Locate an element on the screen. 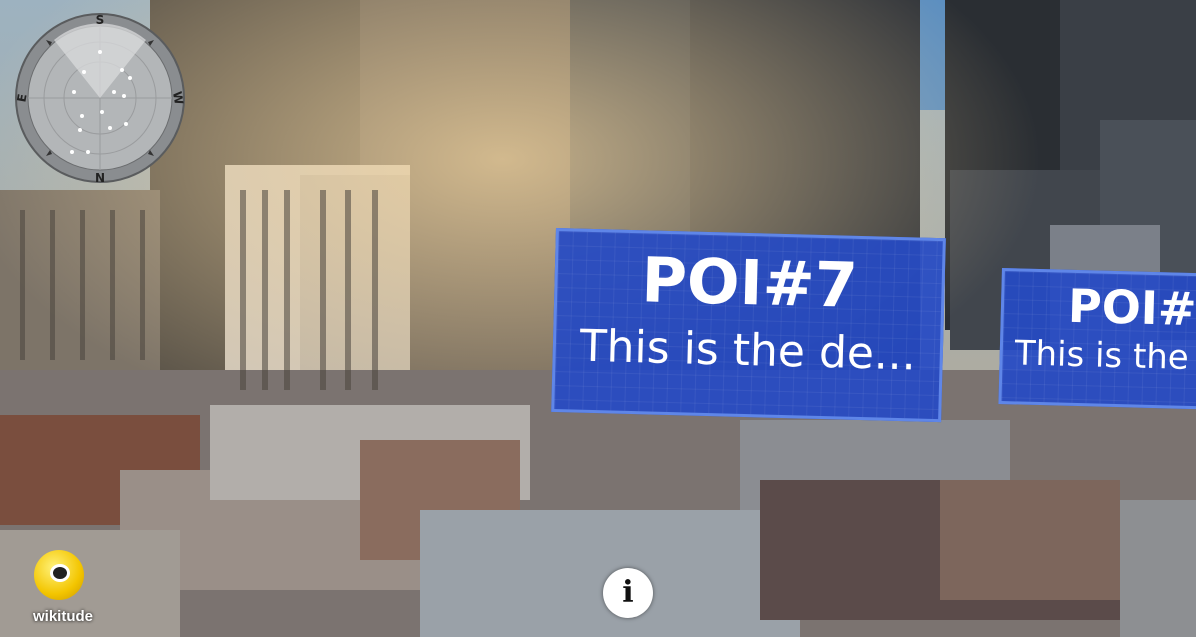  poi-description: This is the is located at coordinates (1102, 355).